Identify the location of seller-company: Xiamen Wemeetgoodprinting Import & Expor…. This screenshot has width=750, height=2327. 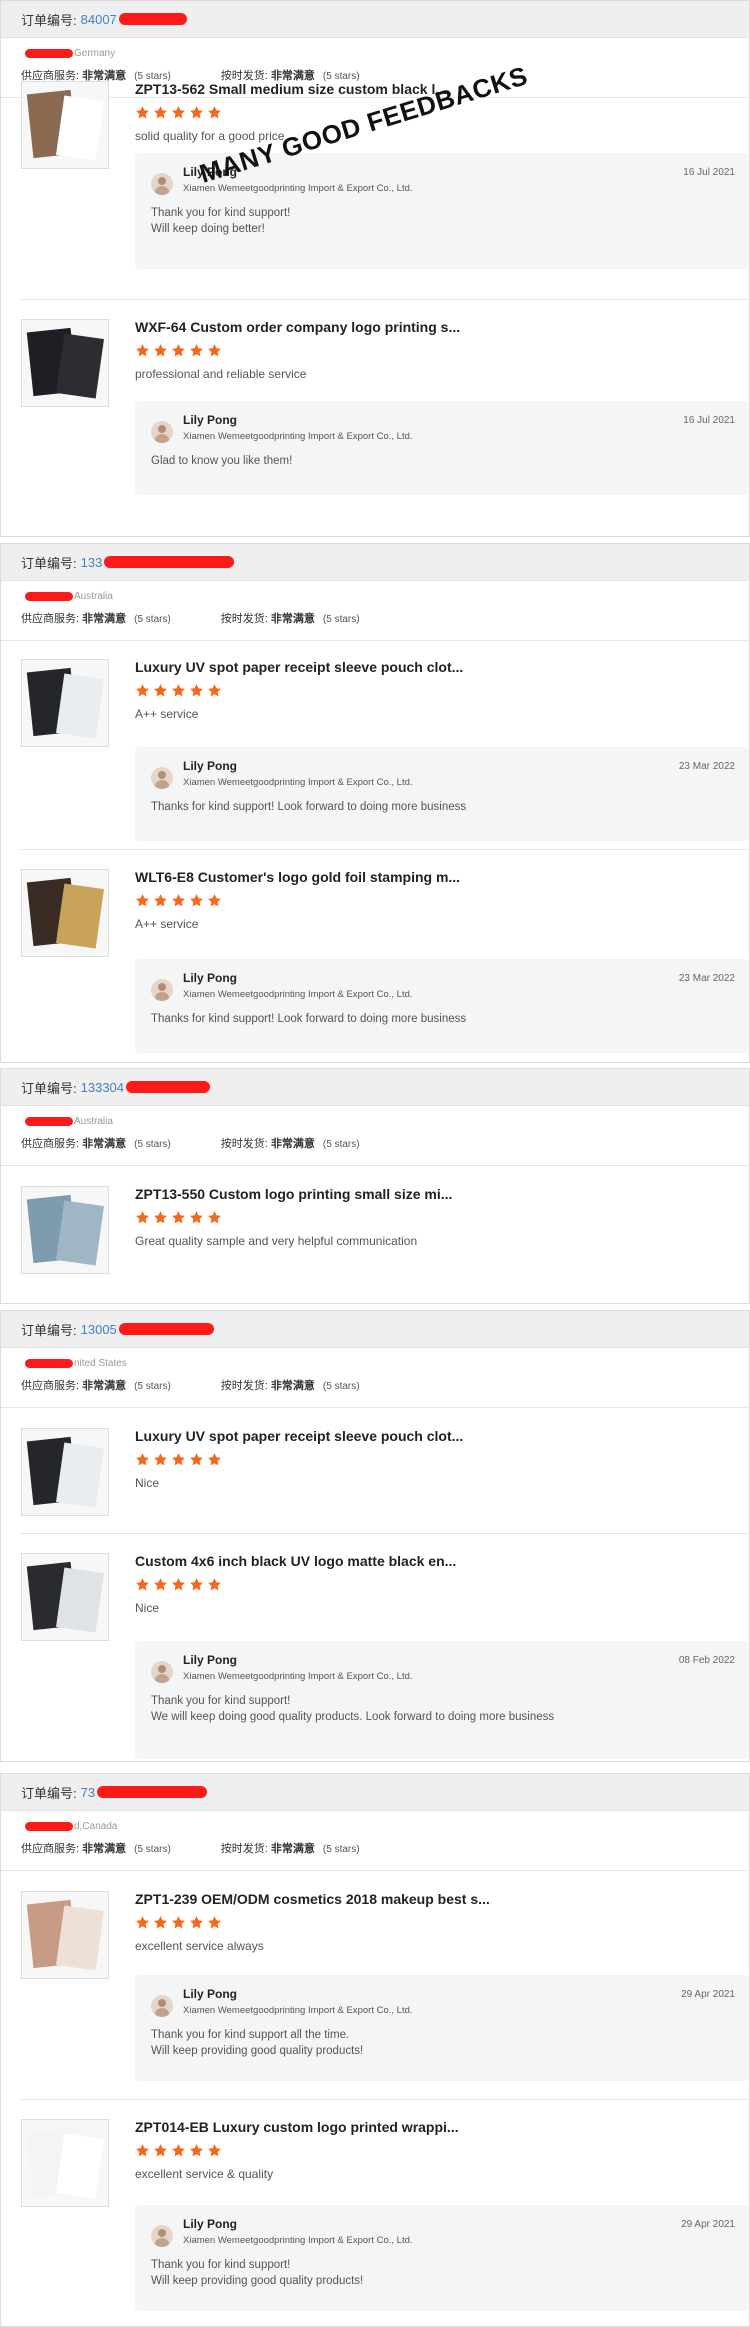
(298, 782).